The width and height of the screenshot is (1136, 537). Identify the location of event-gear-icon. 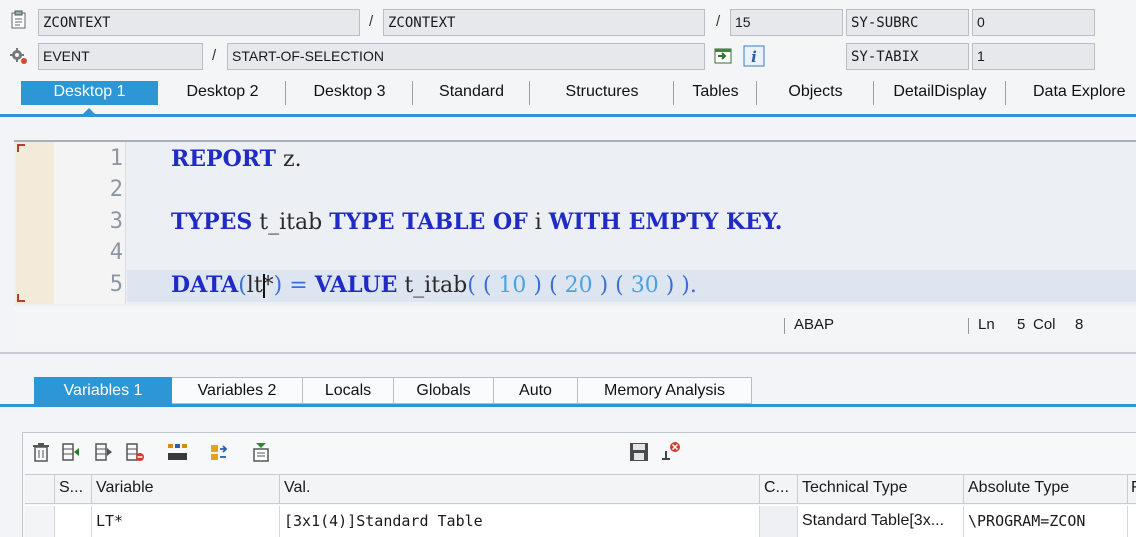
(19, 56).